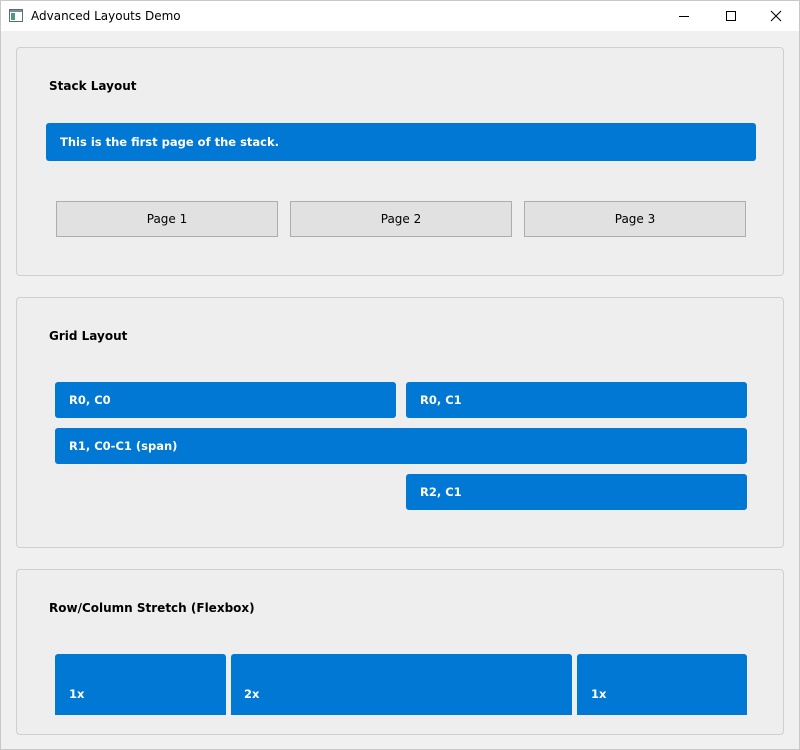  What do you see at coordinates (401, 684) in the screenshot?
I see `stretch-item-2x: 2x` at bounding box center [401, 684].